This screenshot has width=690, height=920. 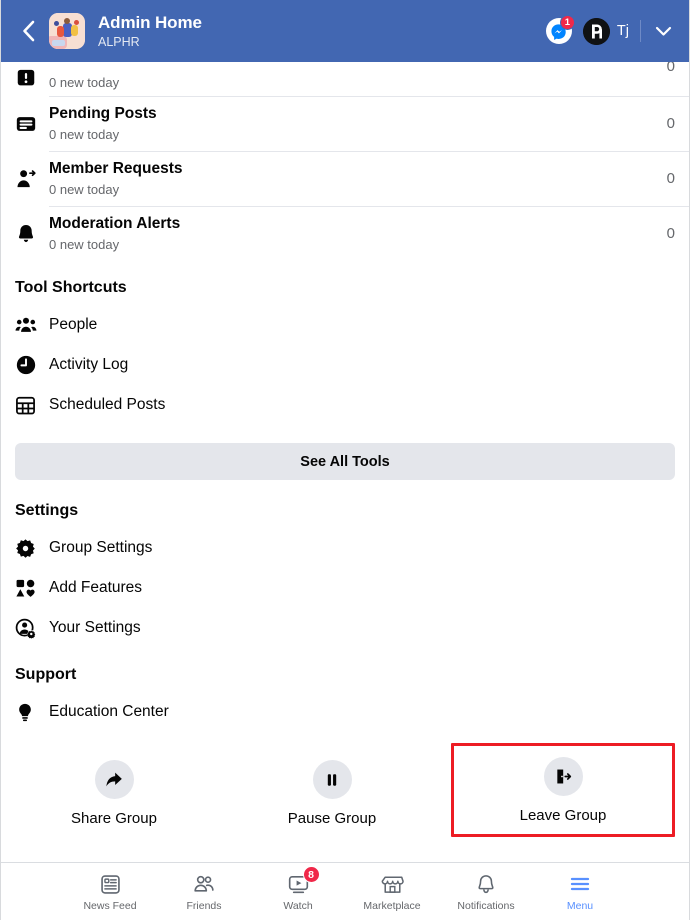 What do you see at coordinates (95, 627) in the screenshot?
I see `settings-item-label: Your Settings` at bounding box center [95, 627].